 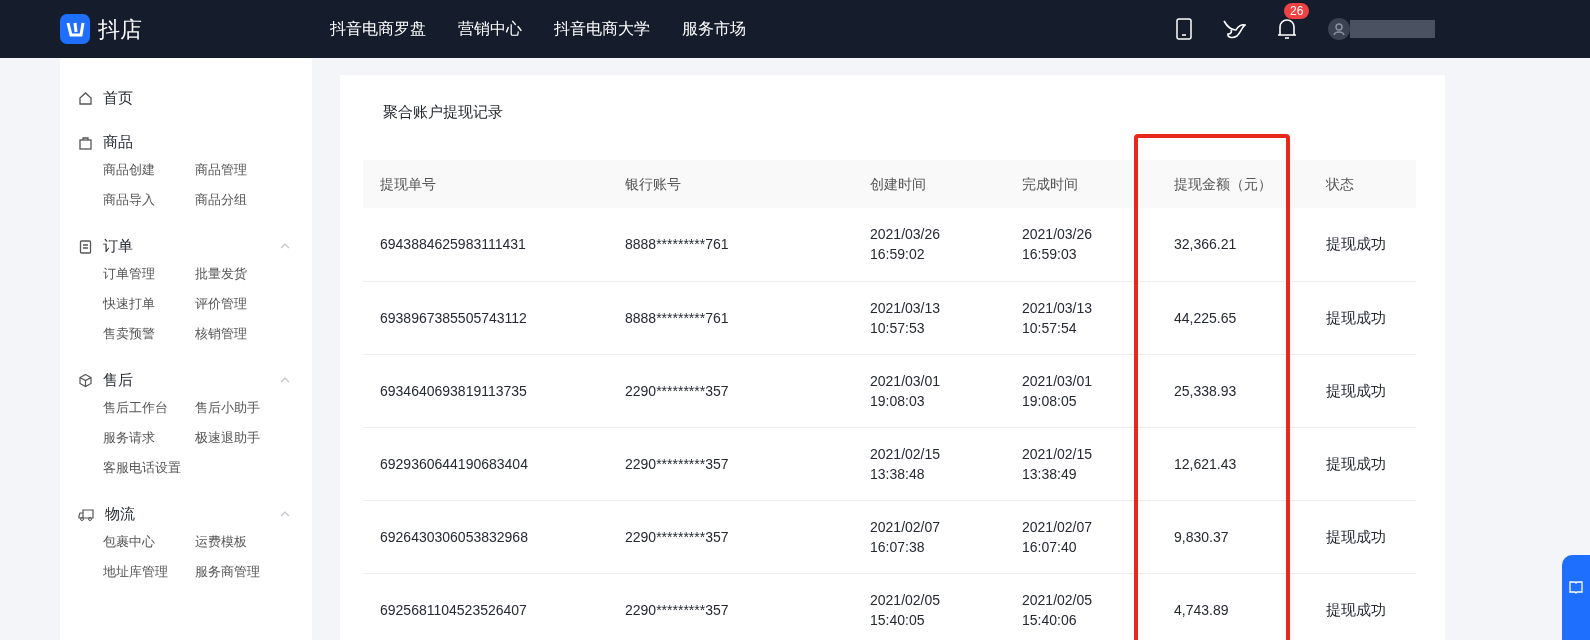 I want to click on column-header: 提现单号, so click(x=485, y=184).